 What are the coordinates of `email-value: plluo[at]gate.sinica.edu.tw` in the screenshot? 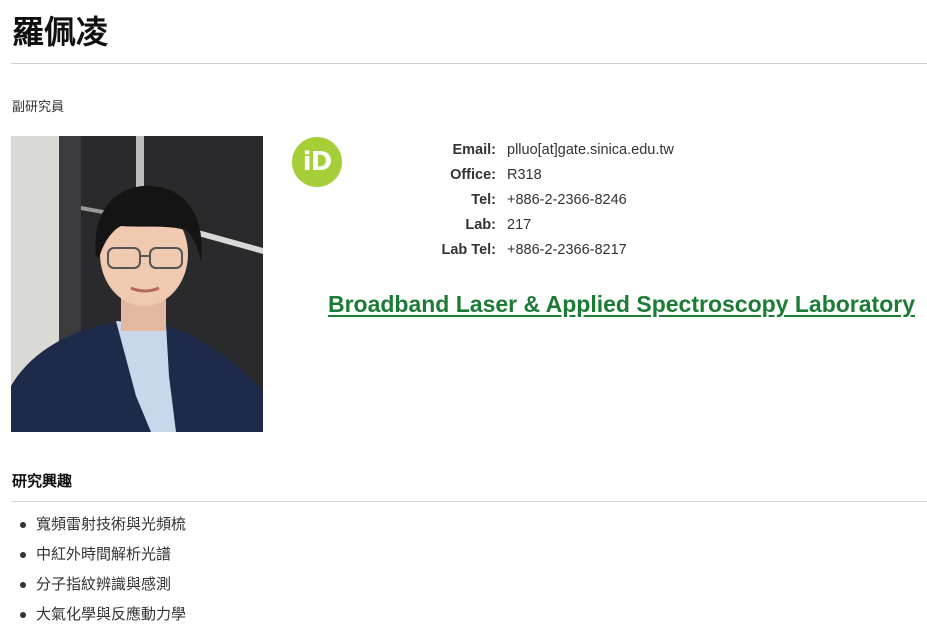 It's located at (590, 150).